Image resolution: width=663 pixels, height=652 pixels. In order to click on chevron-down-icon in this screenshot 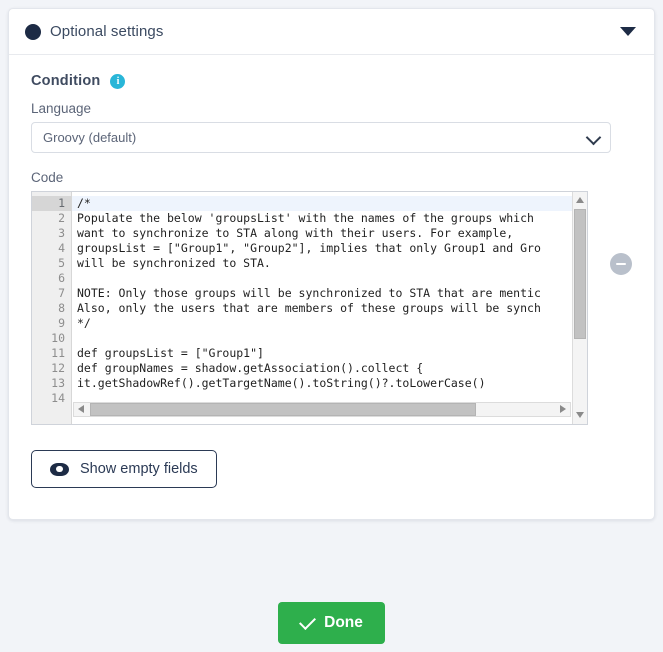, I will do `click(628, 31)`.